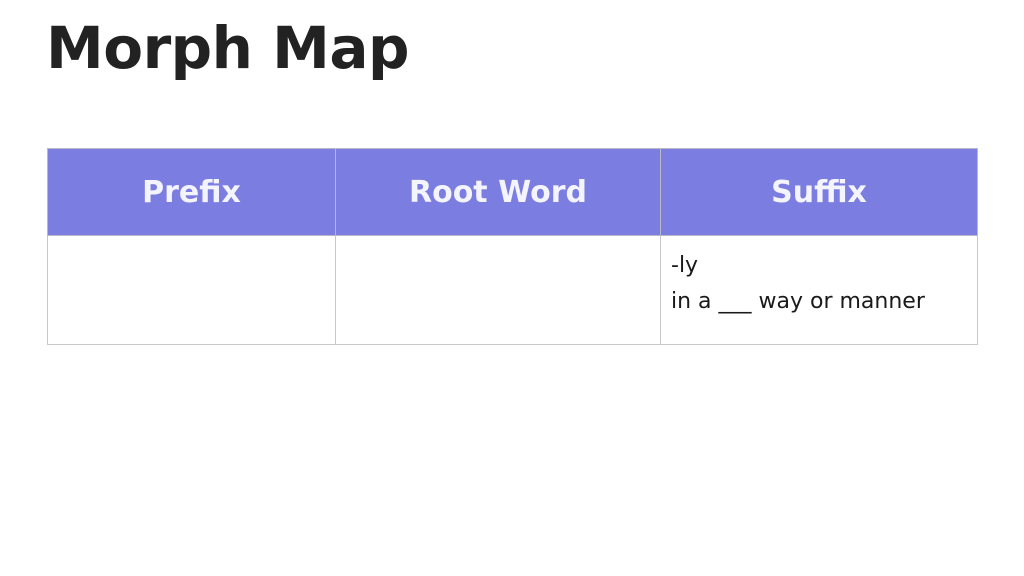 This screenshot has height=576, width=1024. I want to click on table-header-row: Prefix Root Word Suffix, so click(512, 192).